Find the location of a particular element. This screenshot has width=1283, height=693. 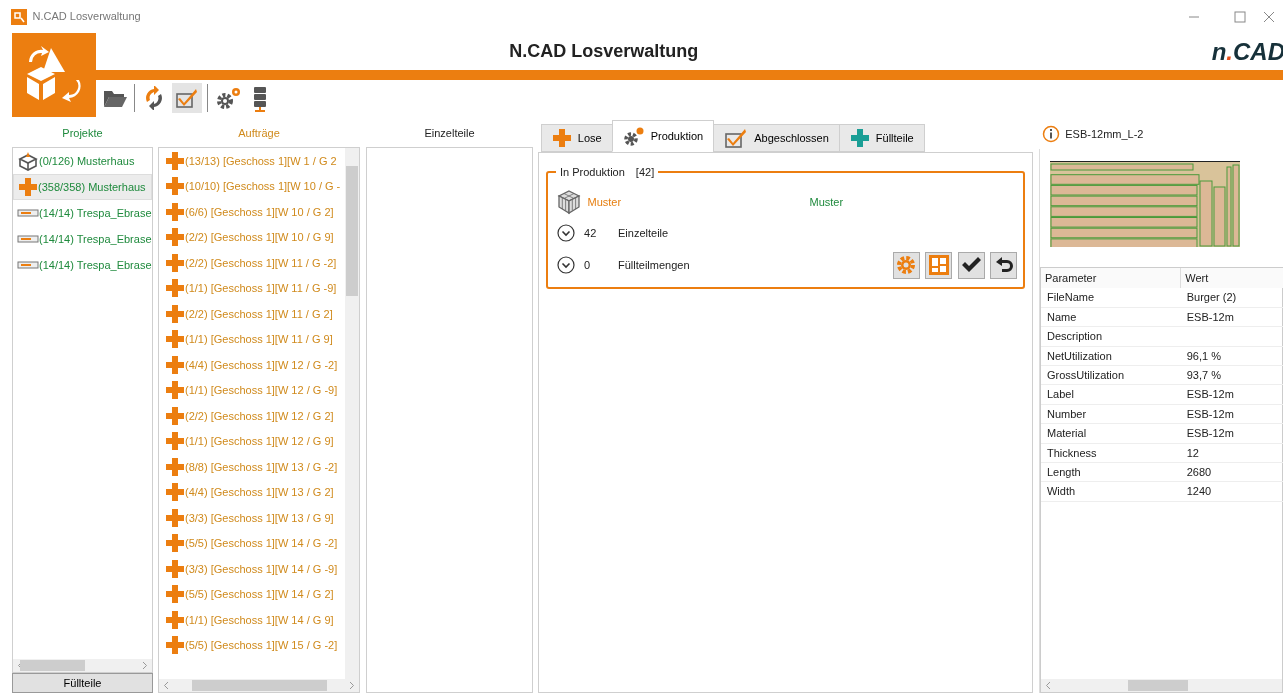

column-header: Wert is located at coordinates (1231, 278).